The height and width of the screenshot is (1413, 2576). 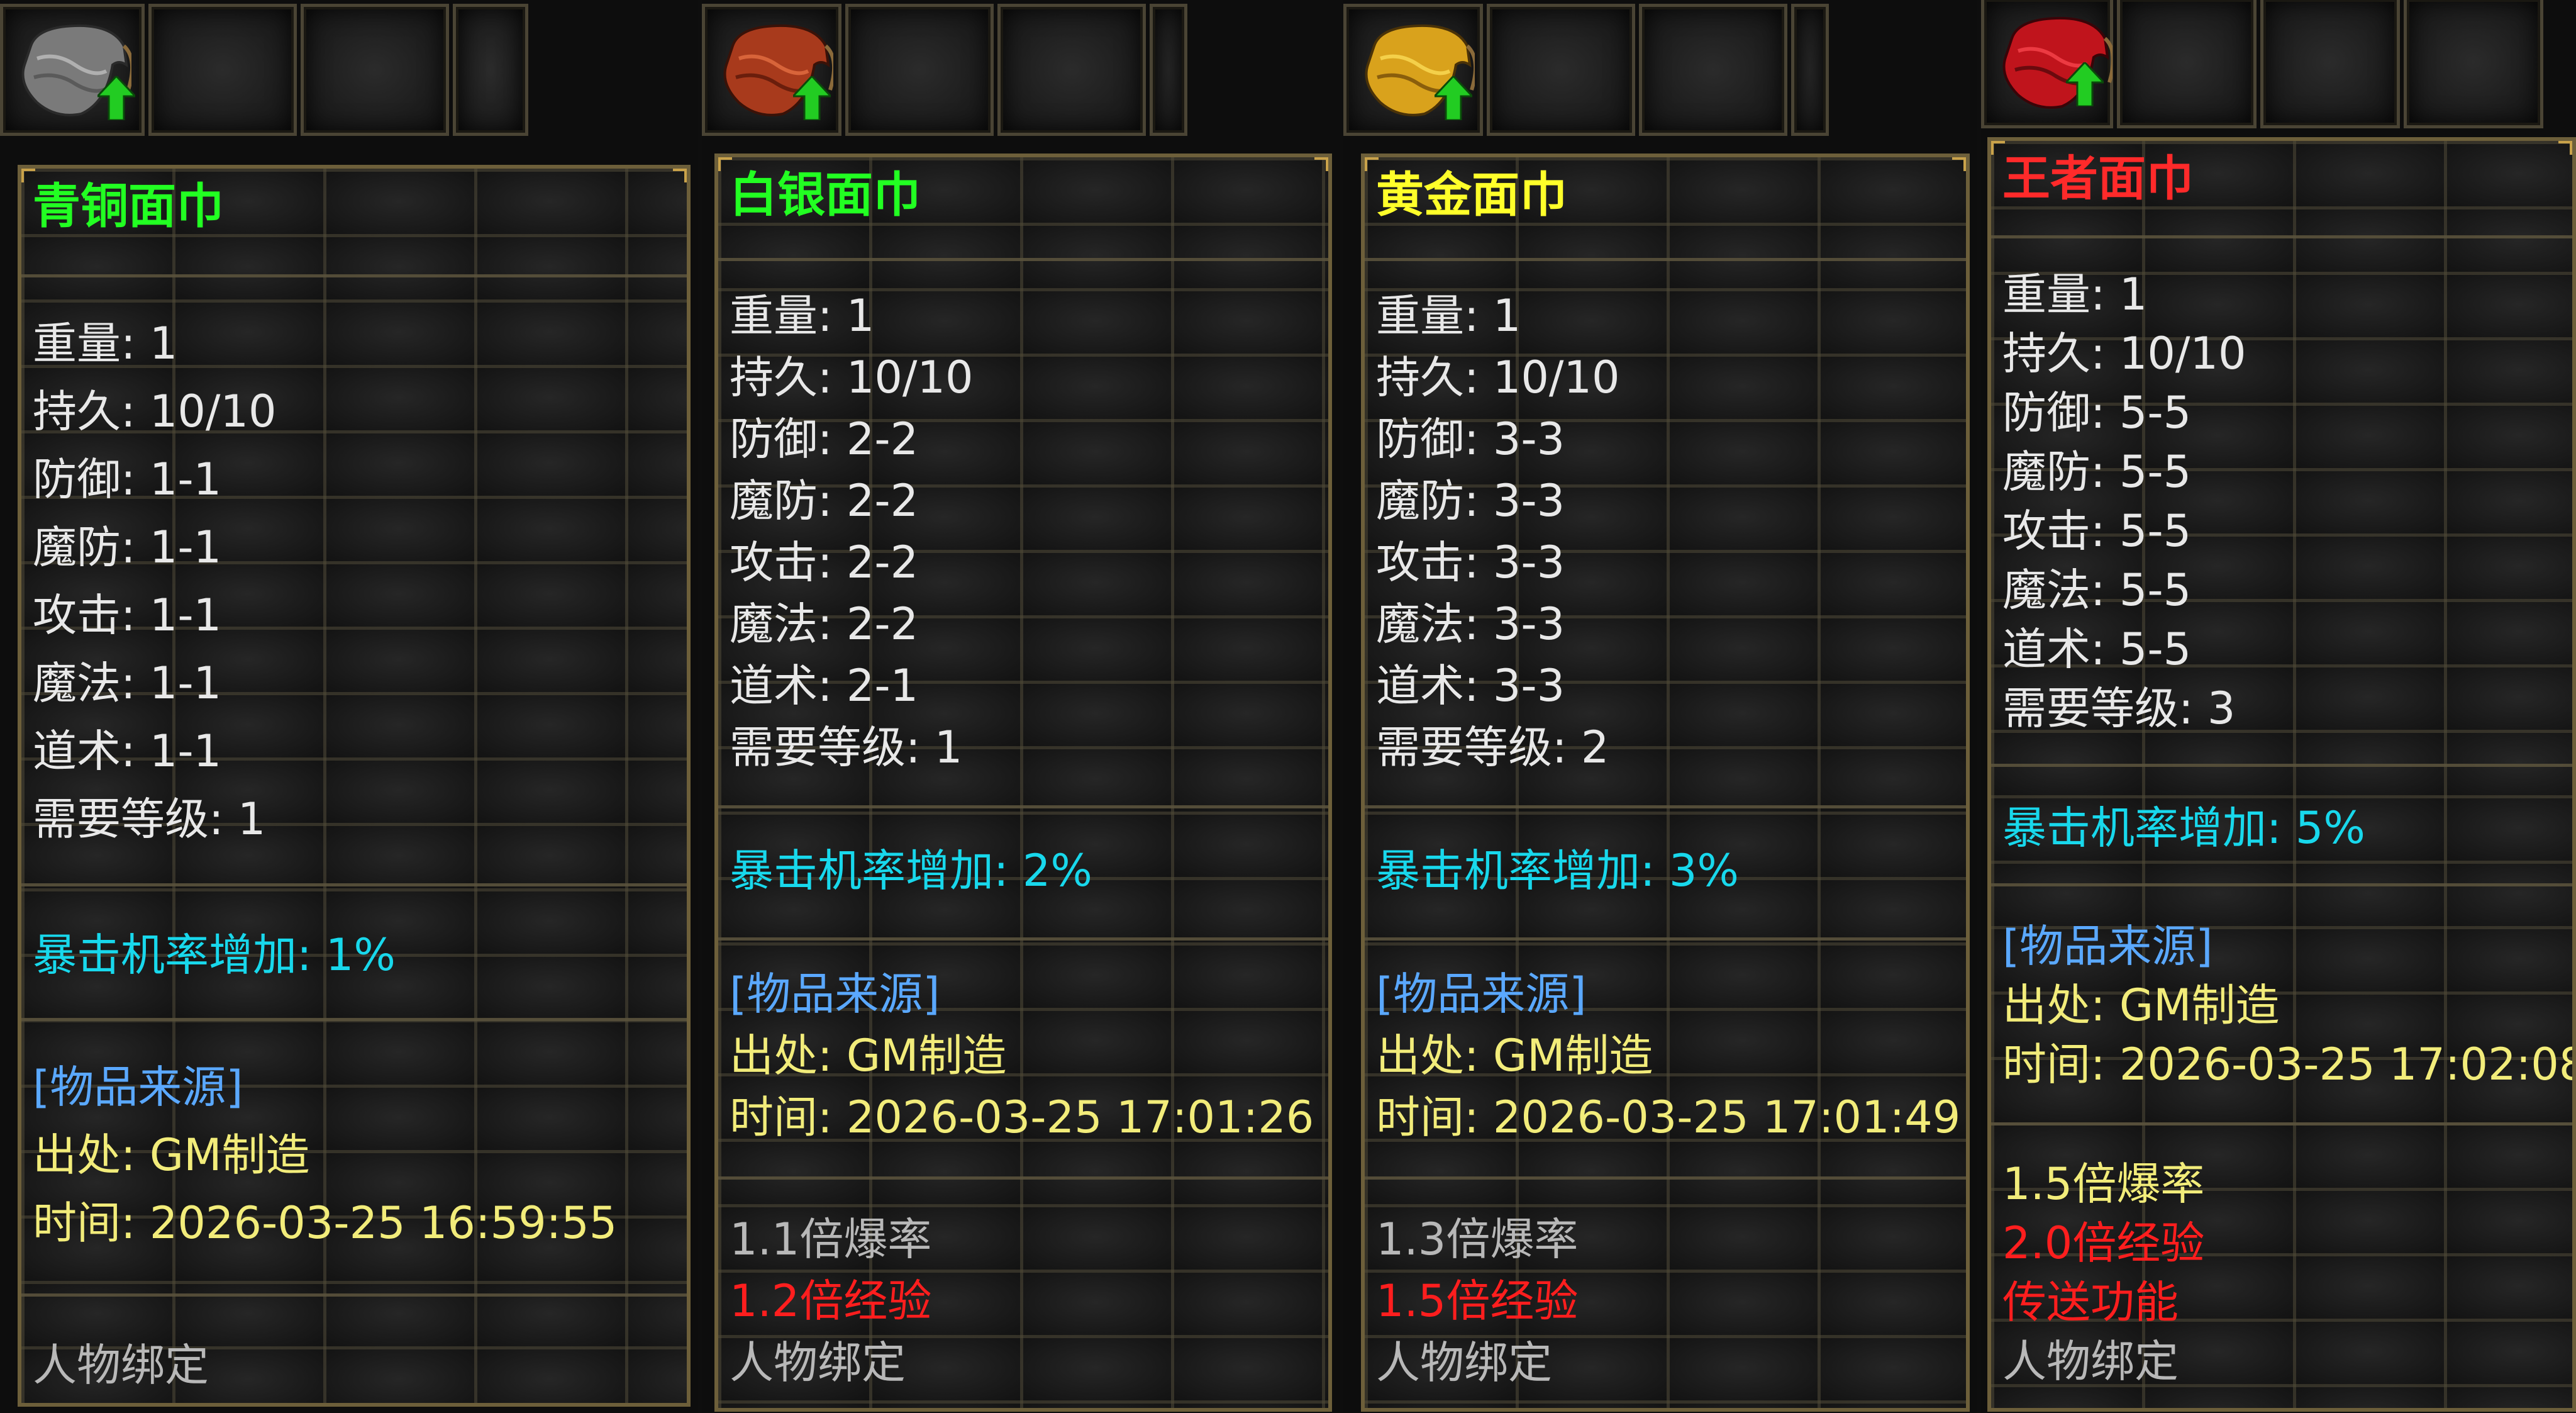 What do you see at coordinates (2119, 708) in the screenshot?
I see `stat-required-level: 需要等级: 3` at bounding box center [2119, 708].